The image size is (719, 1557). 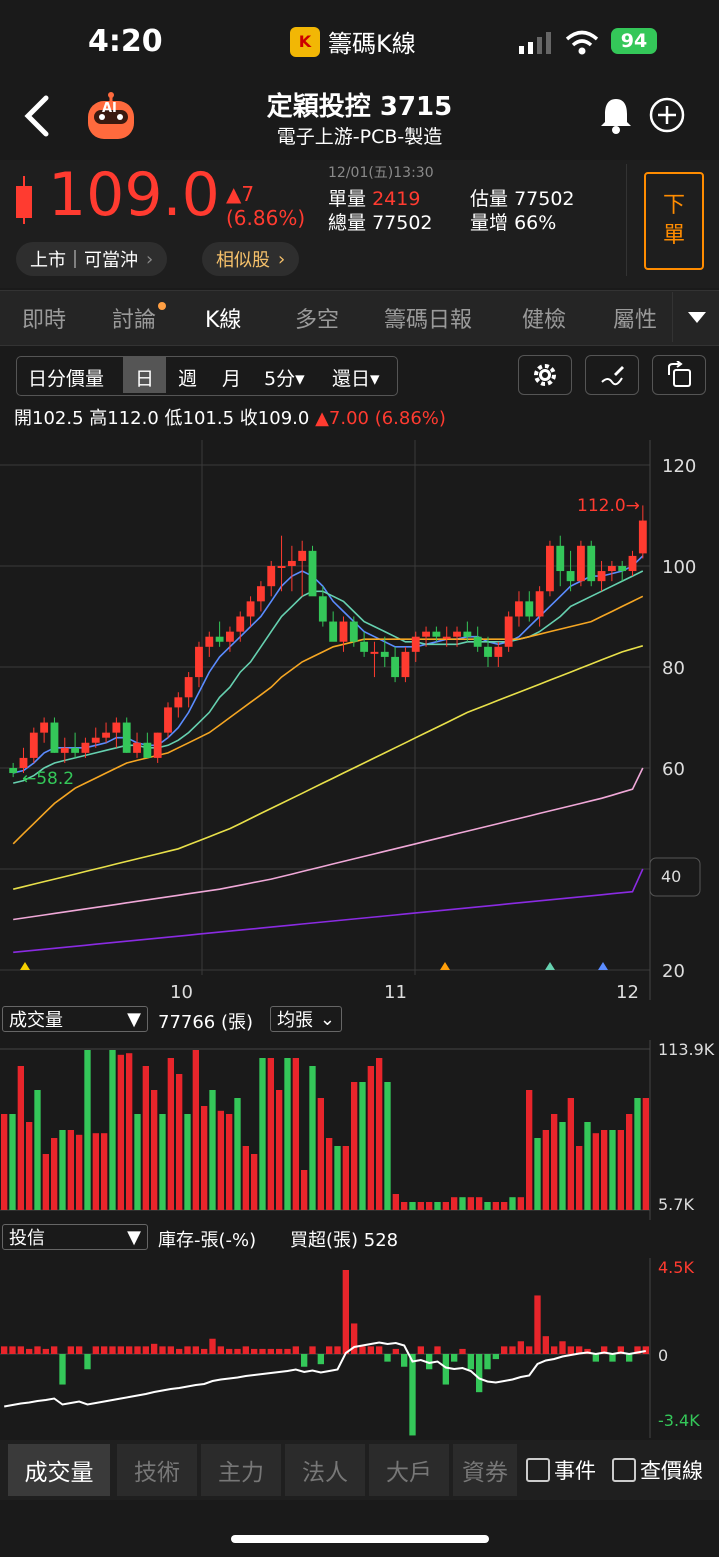 I want to click on tab-kline: K線, so click(x=223, y=318).